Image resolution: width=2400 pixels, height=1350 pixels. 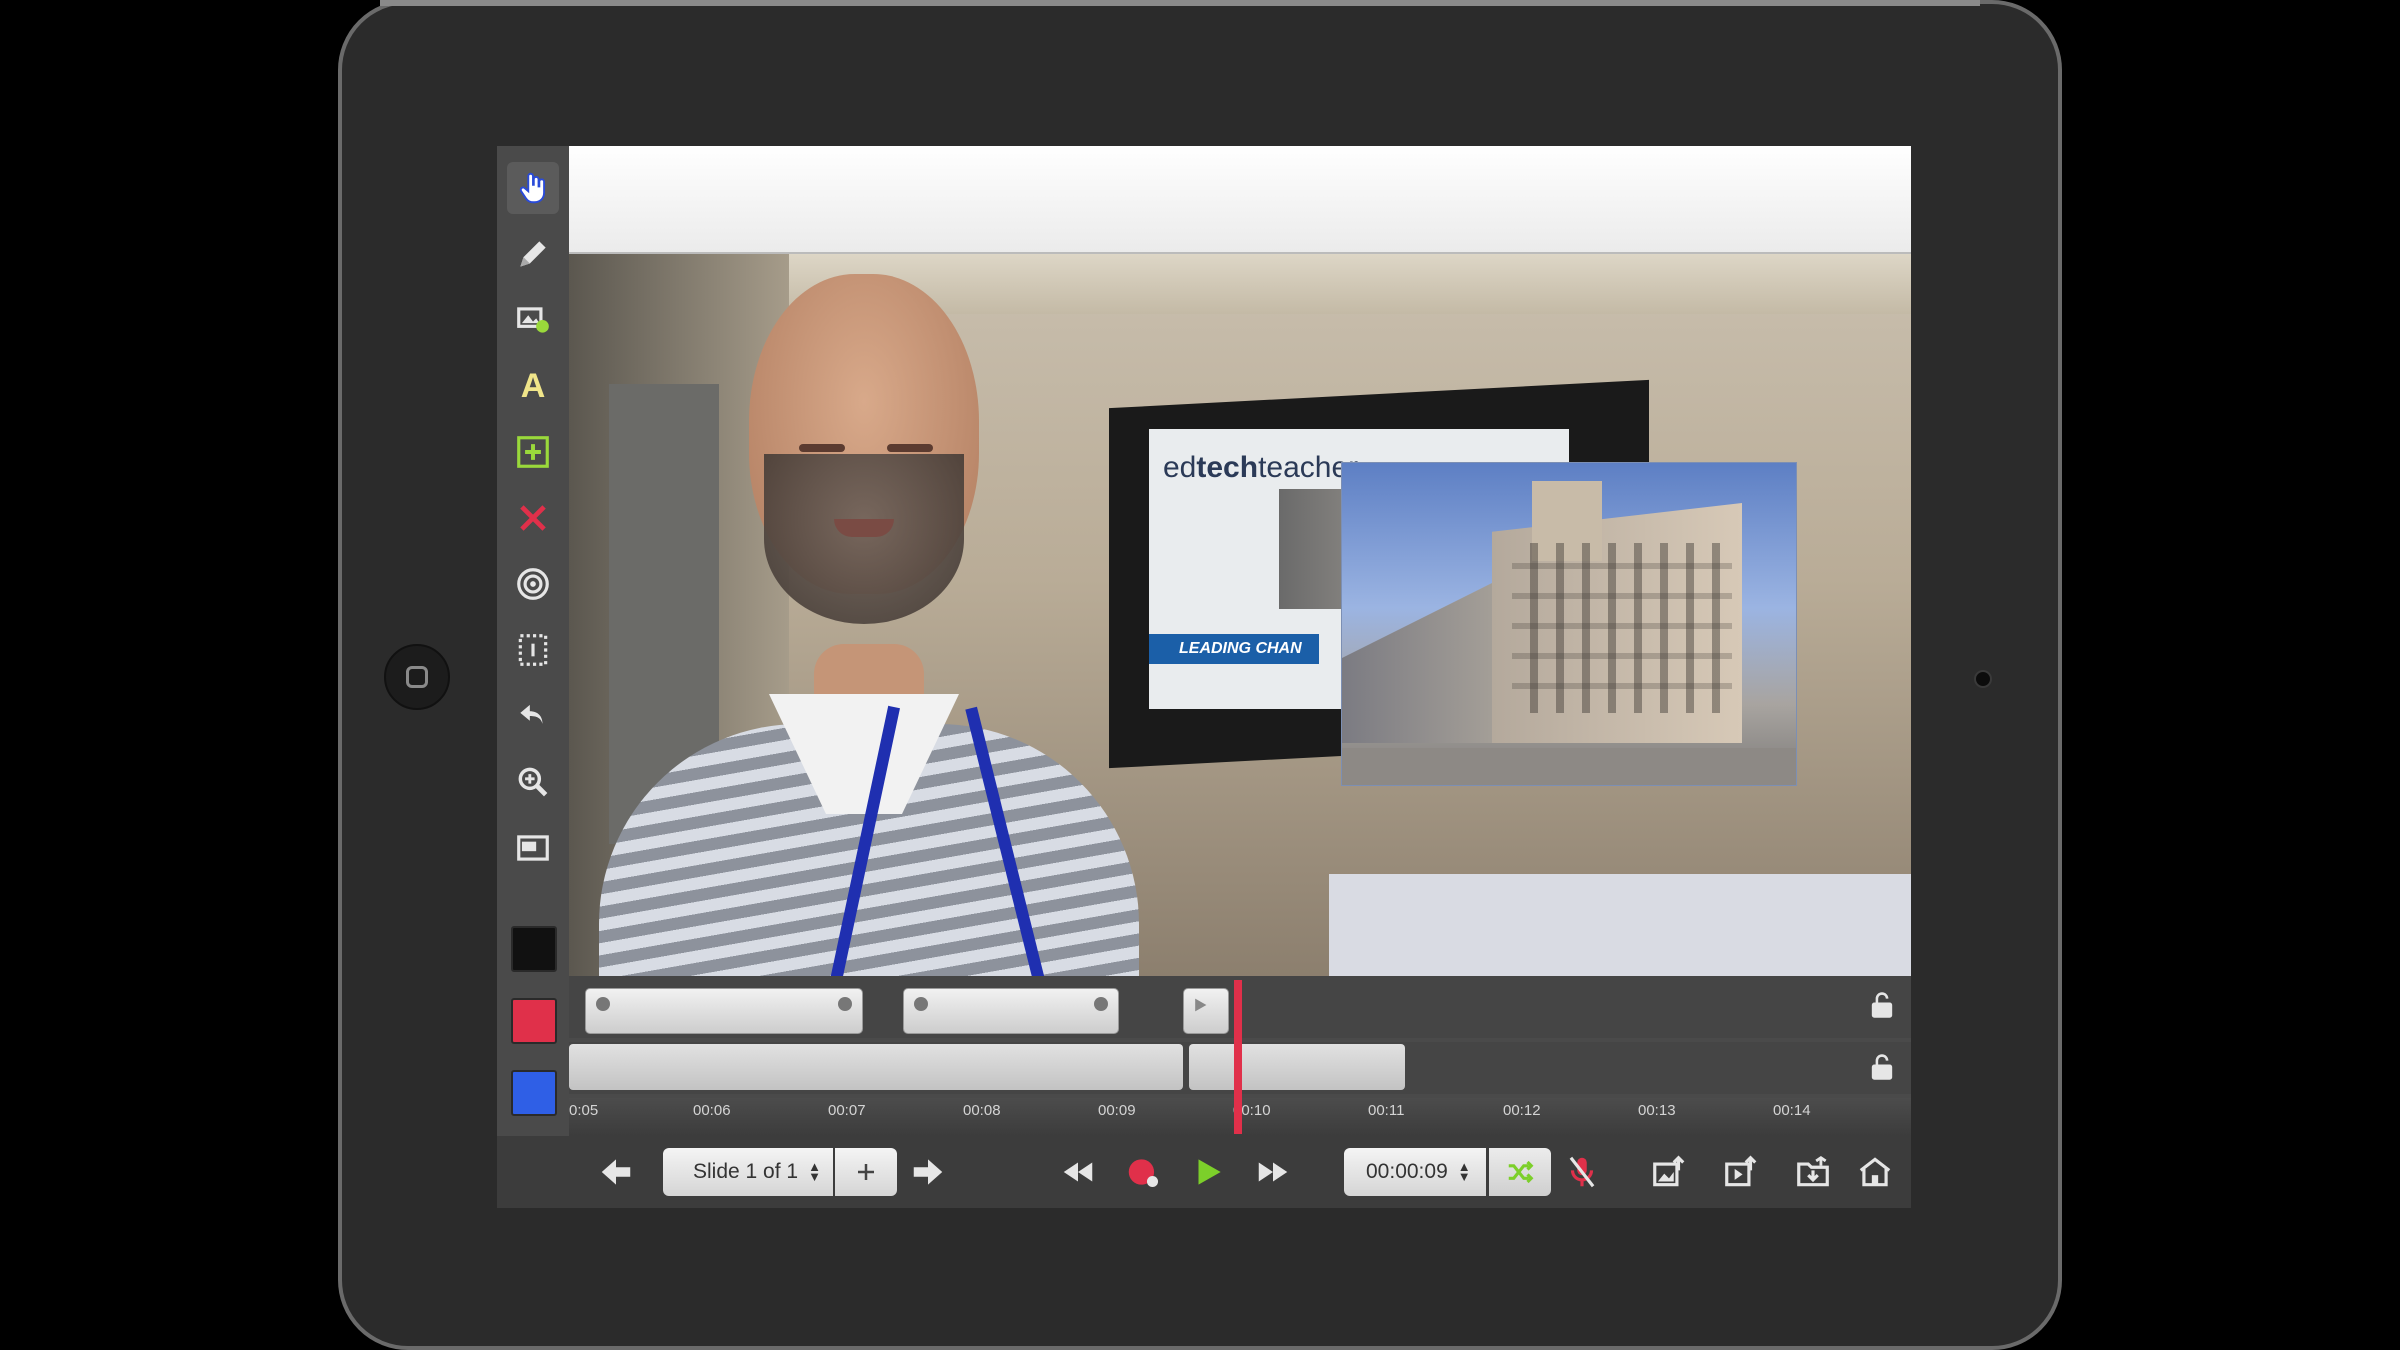 I want to click on export-image-icon, so click(x=1669, y=1172).